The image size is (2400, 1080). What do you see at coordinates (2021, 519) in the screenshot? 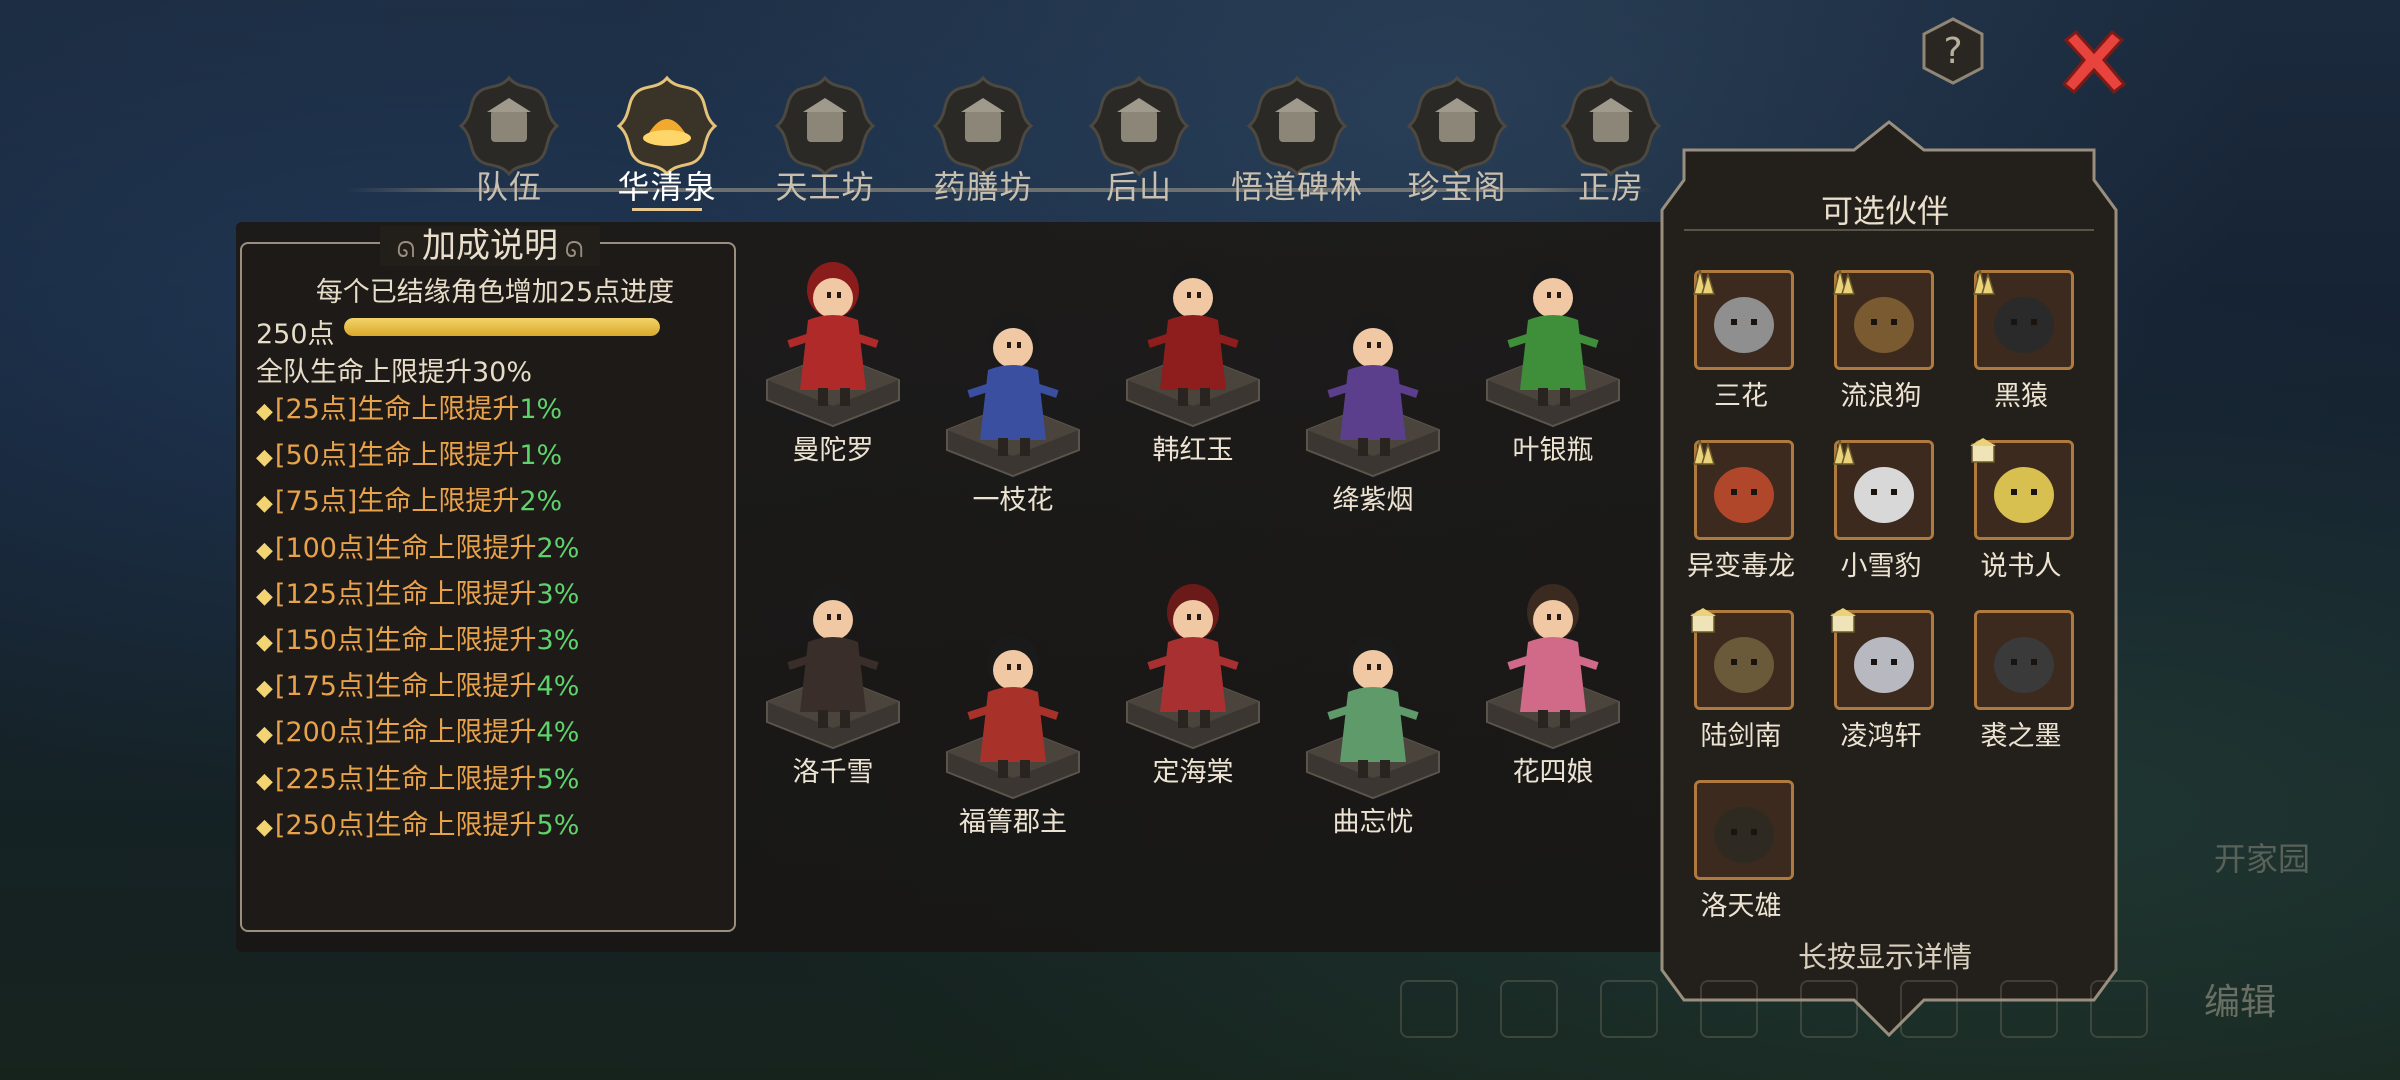
I see `partner-slot: 说书人` at bounding box center [2021, 519].